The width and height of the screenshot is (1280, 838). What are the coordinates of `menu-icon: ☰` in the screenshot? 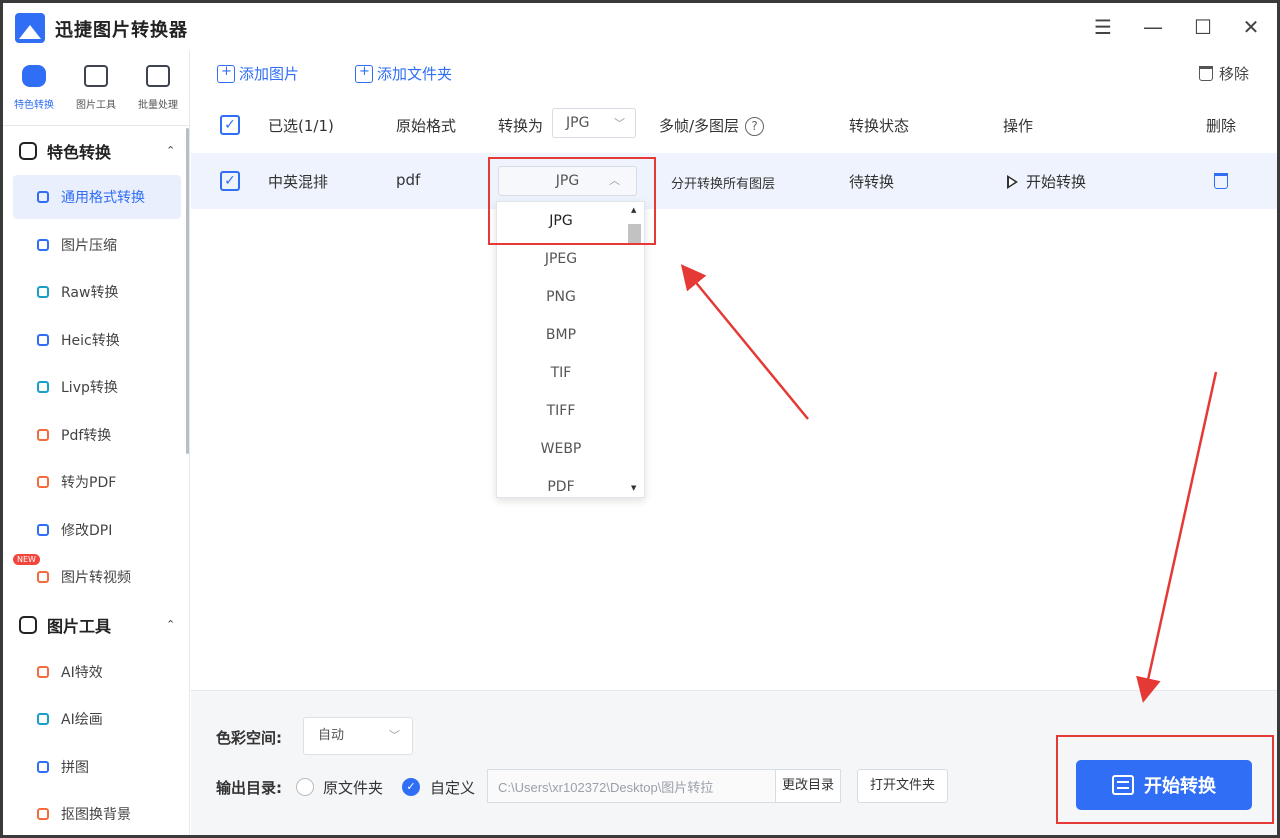 It's located at (1103, 27).